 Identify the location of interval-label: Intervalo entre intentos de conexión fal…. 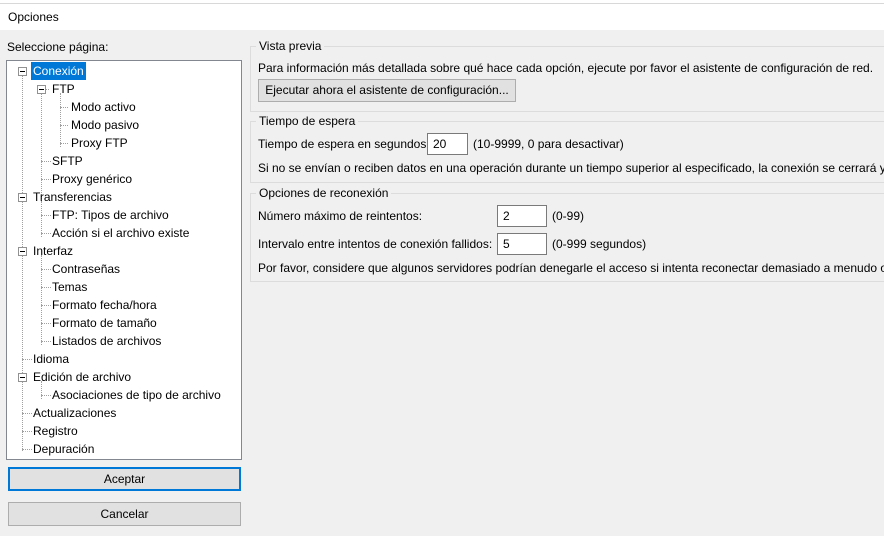
(375, 244).